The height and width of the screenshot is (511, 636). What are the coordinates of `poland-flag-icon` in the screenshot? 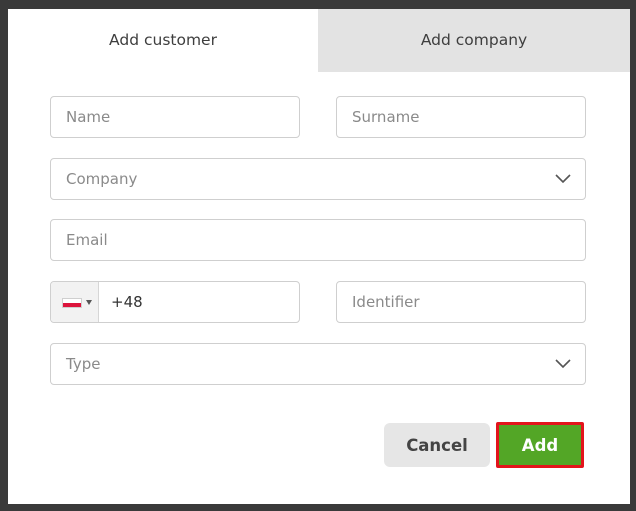 It's located at (72, 303).